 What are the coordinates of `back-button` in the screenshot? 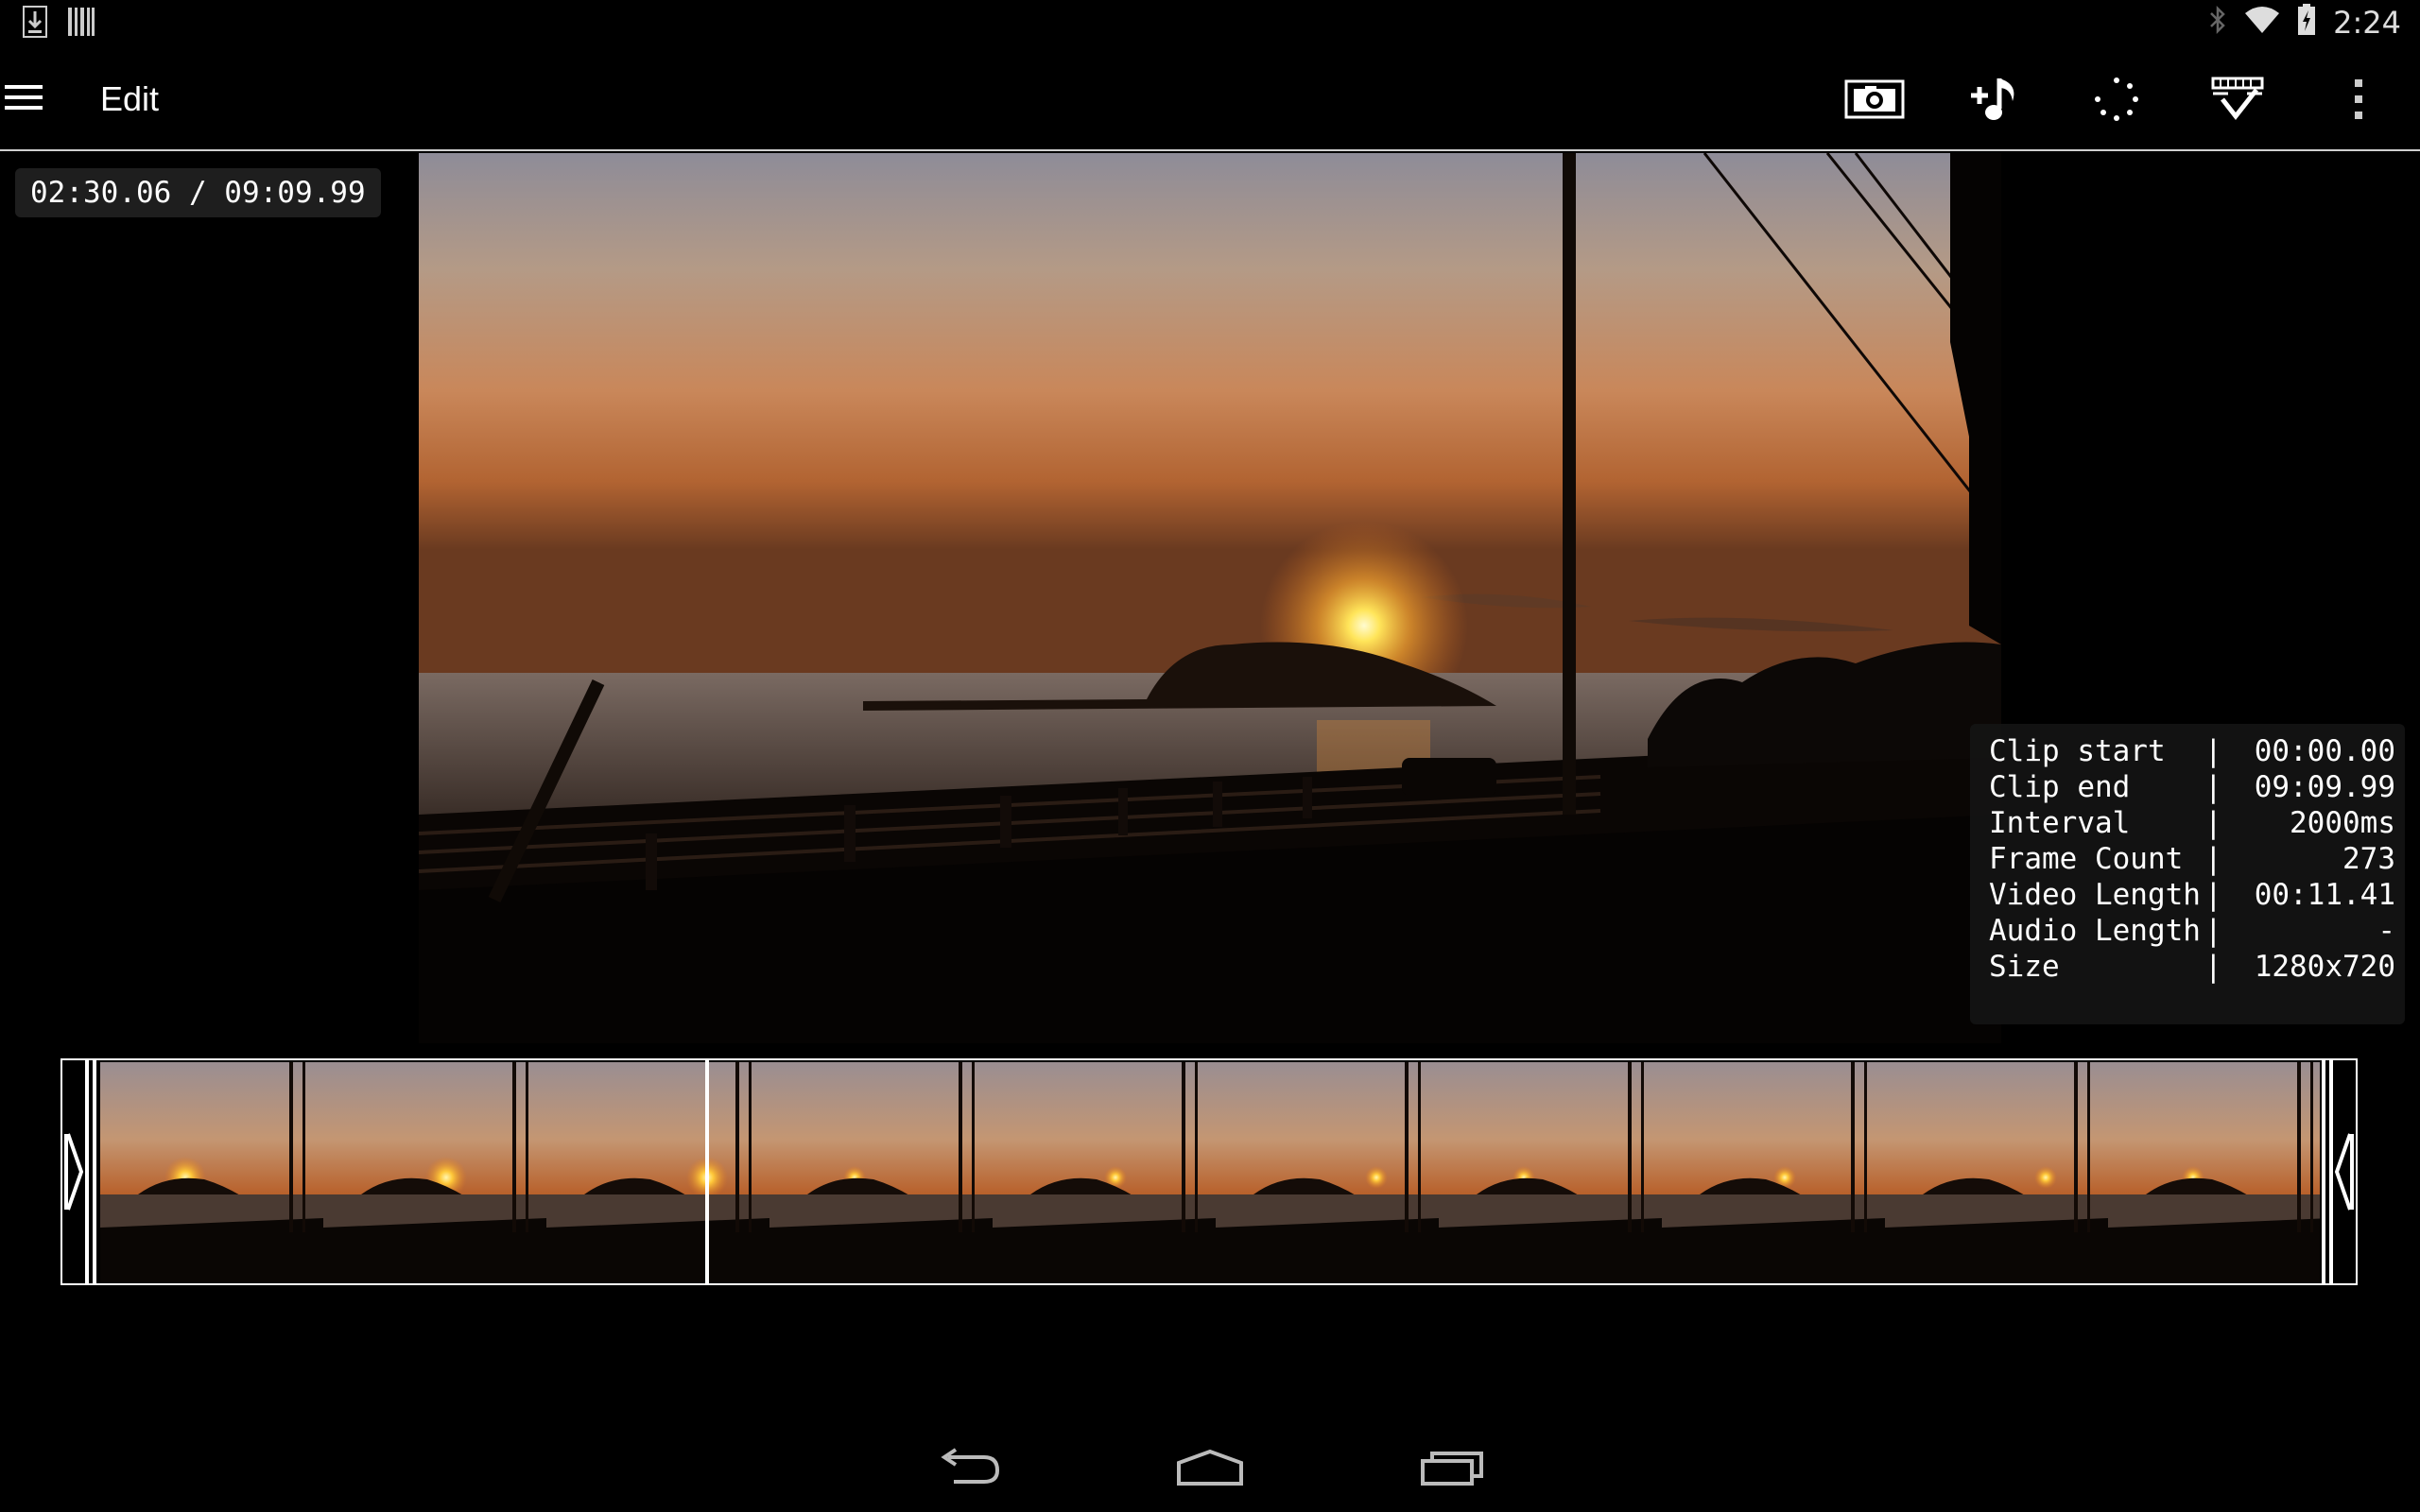 It's located at (968, 1466).